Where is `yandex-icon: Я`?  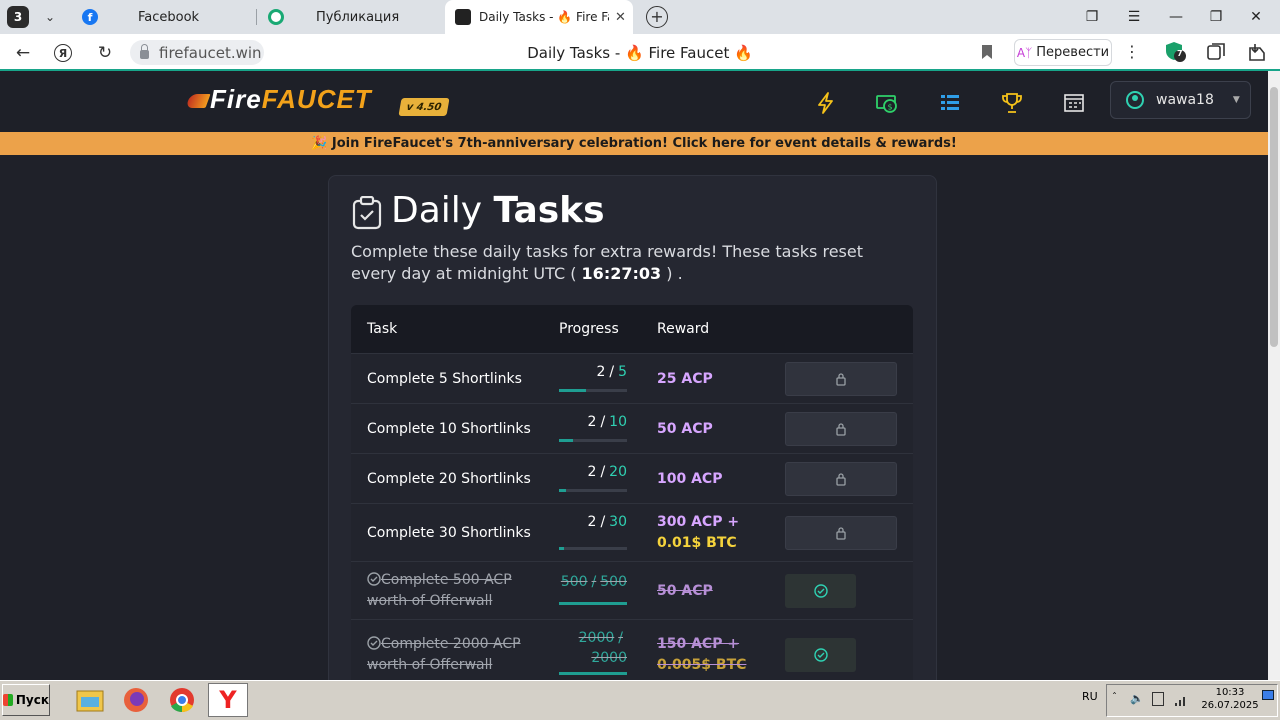 yandex-icon: Я is located at coordinates (63, 53).